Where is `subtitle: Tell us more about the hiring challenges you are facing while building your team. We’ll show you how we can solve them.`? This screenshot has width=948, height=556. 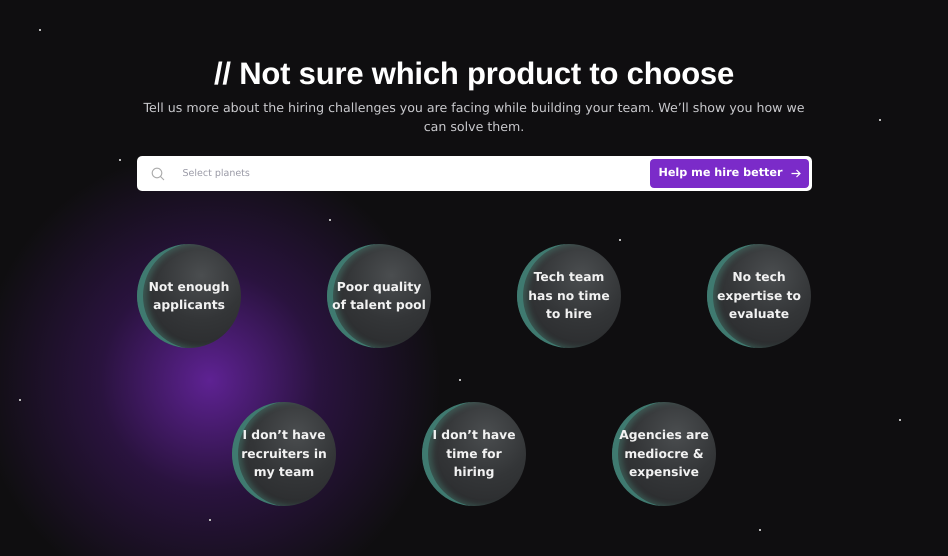
subtitle: Tell us more about the hiring challenges you are facing while building your team. We’ll show you how we can solve them. is located at coordinates (474, 117).